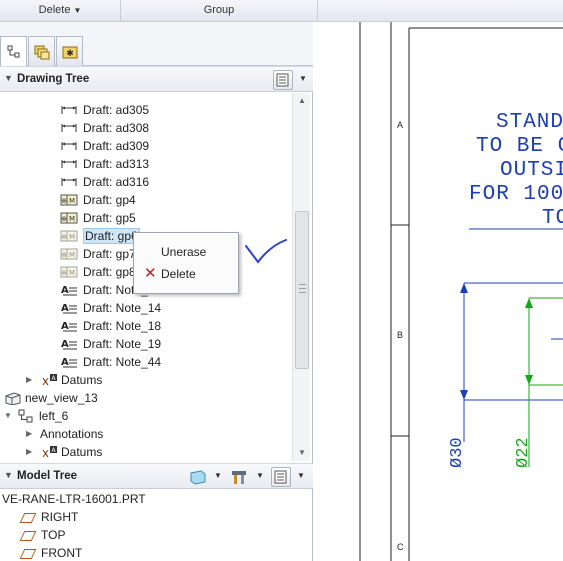  I want to click on tab-folder-browser, so click(41, 51).